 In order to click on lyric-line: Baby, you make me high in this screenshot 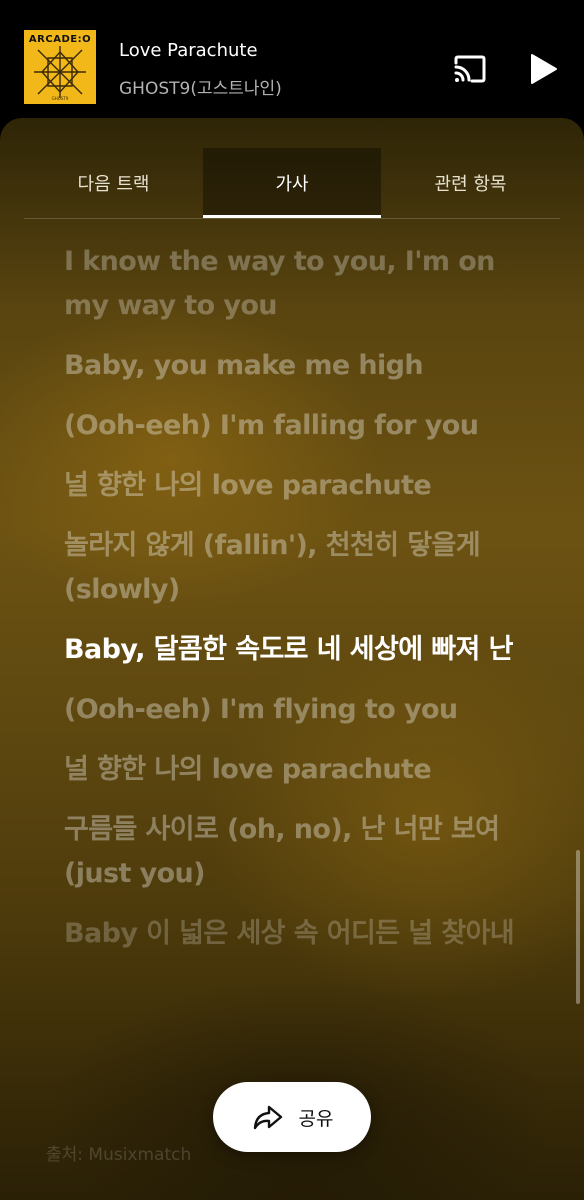, I will do `click(299, 366)`.